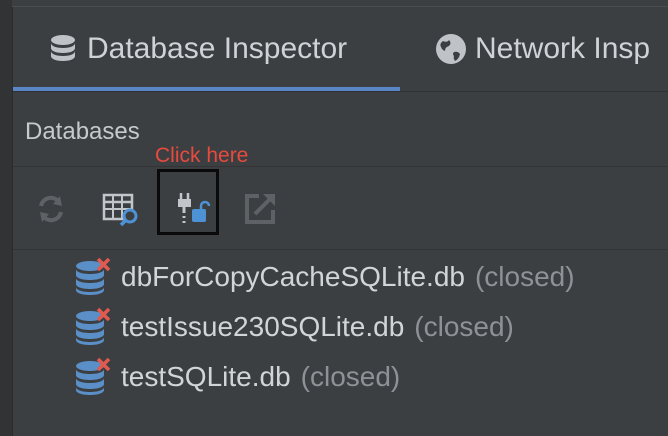 The height and width of the screenshot is (436, 668). I want to click on tab-database-inspector-label: Database Inspector, so click(217, 48).